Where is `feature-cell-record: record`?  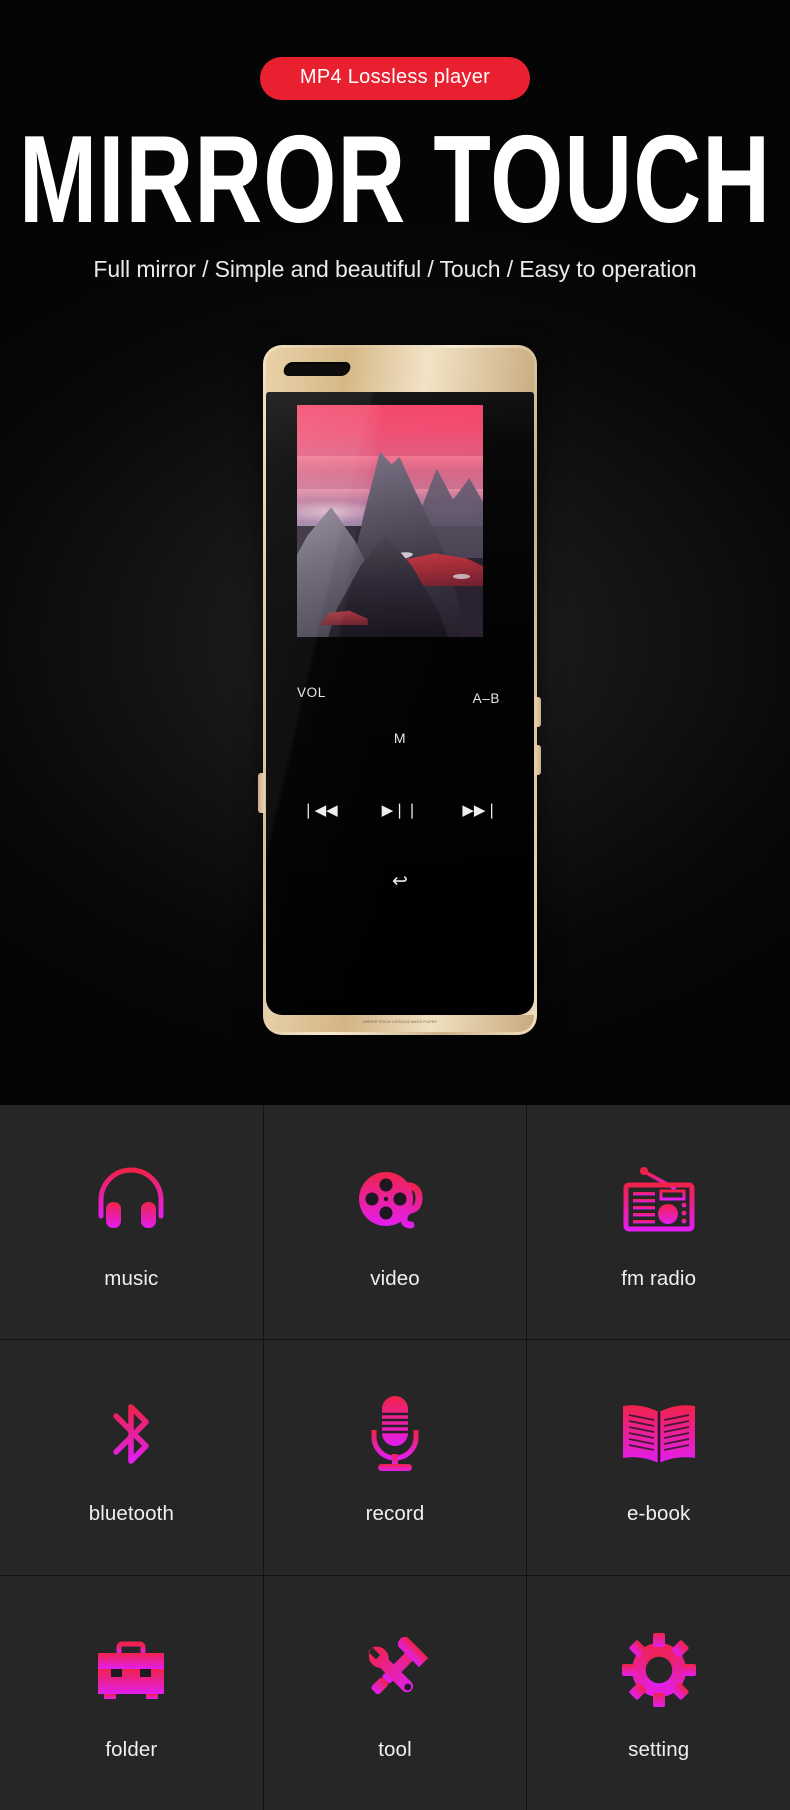
feature-cell-record: record is located at coordinates (395, 1457).